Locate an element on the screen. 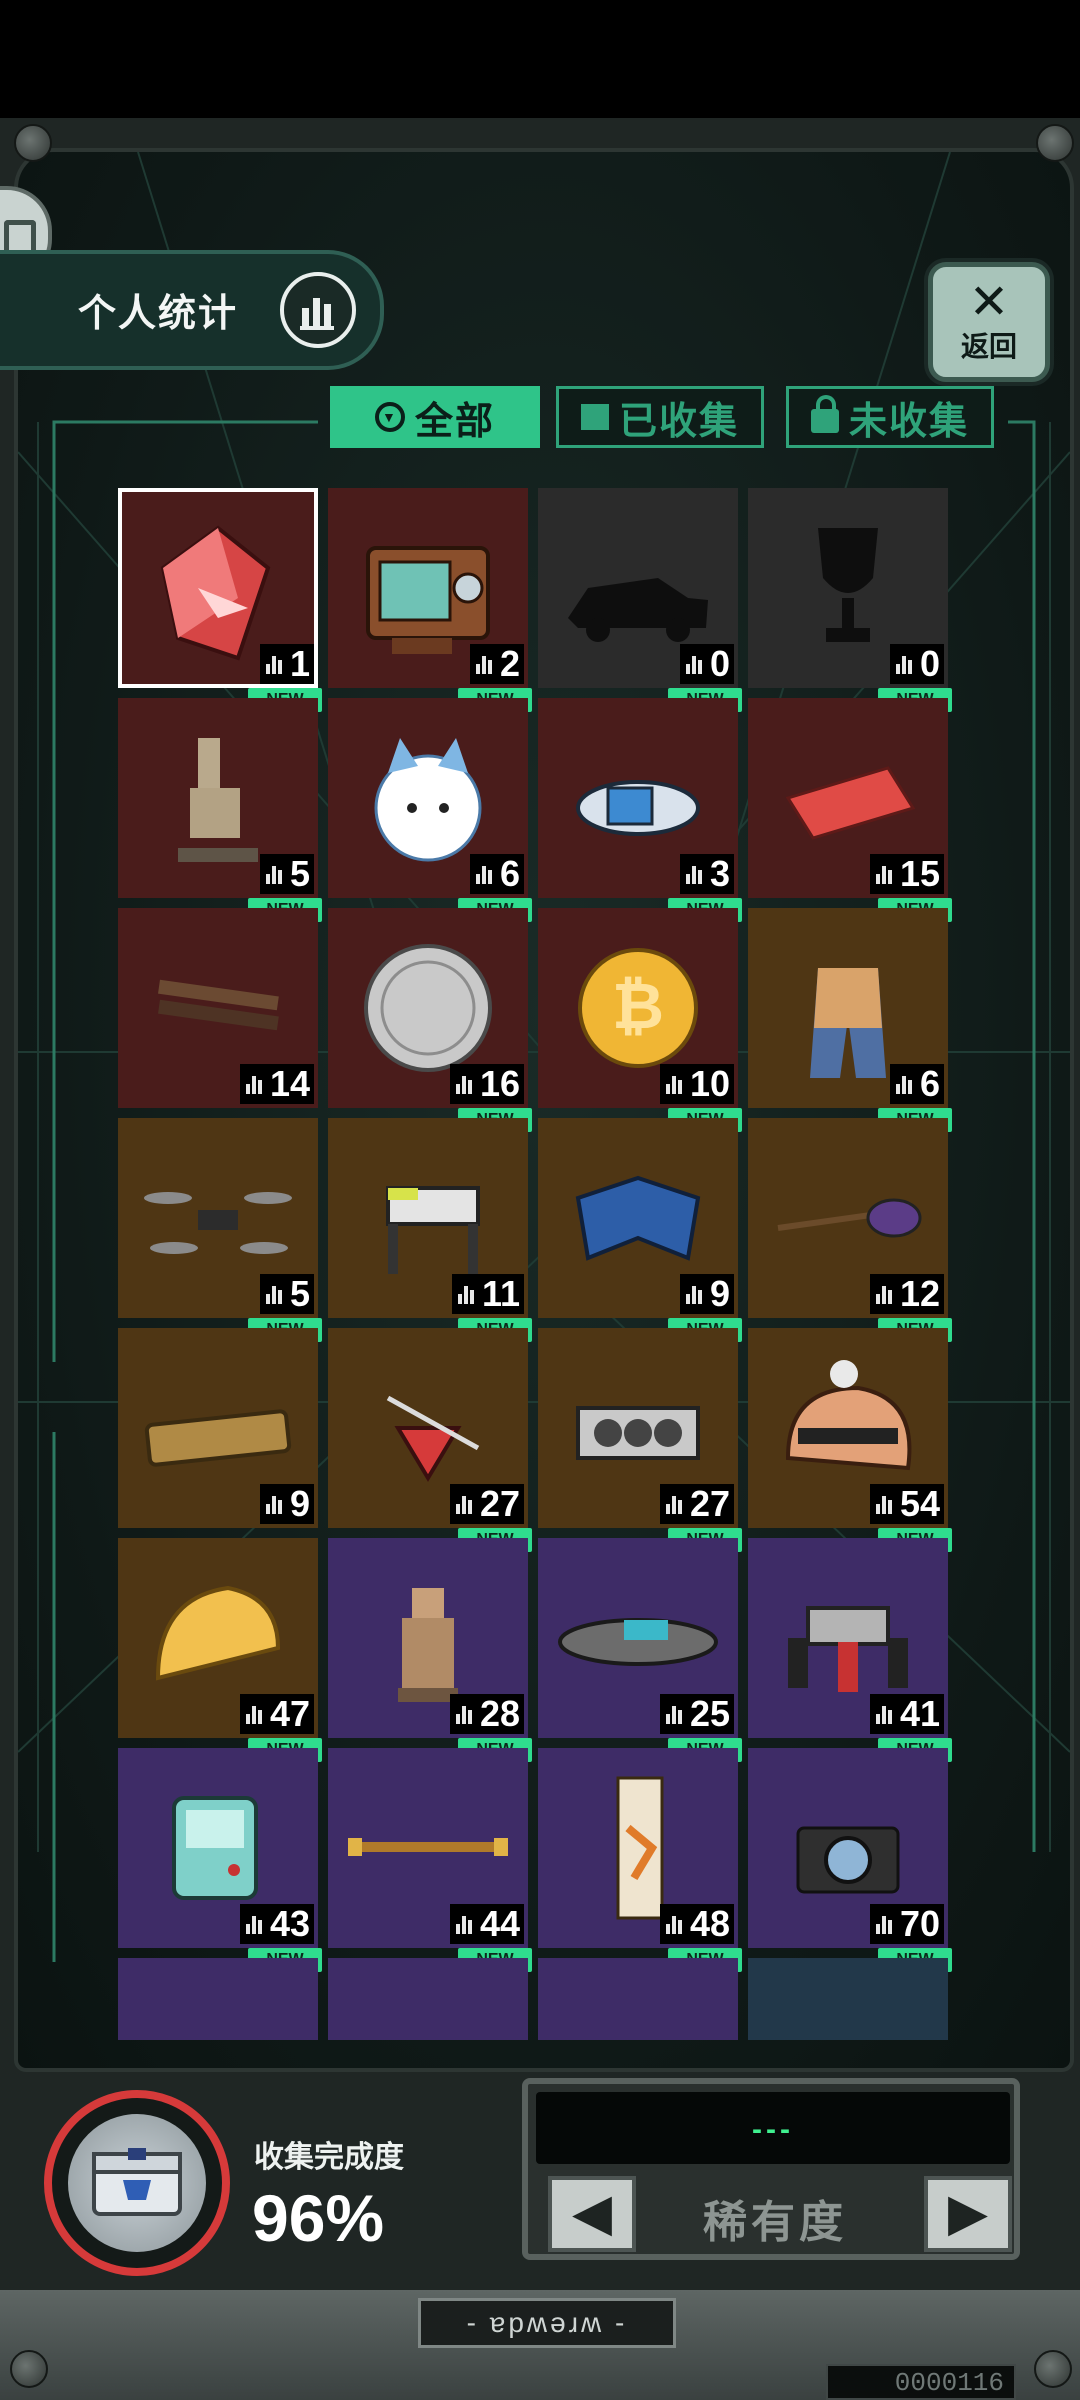  filter-icon: ▼ is located at coordinates (389, 417).